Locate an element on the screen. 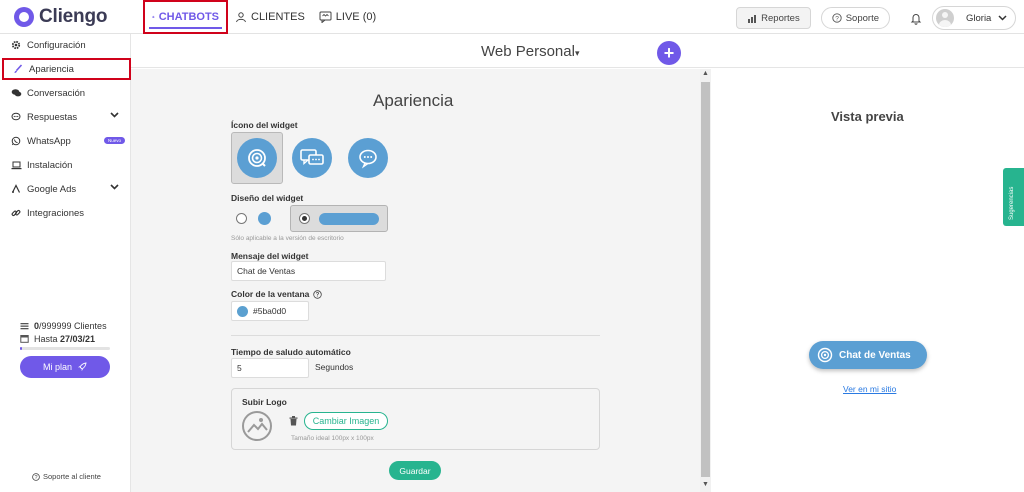 The image size is (1024, 492). sidebar-item-label: Google Ads is located at coordinates (52, 189).